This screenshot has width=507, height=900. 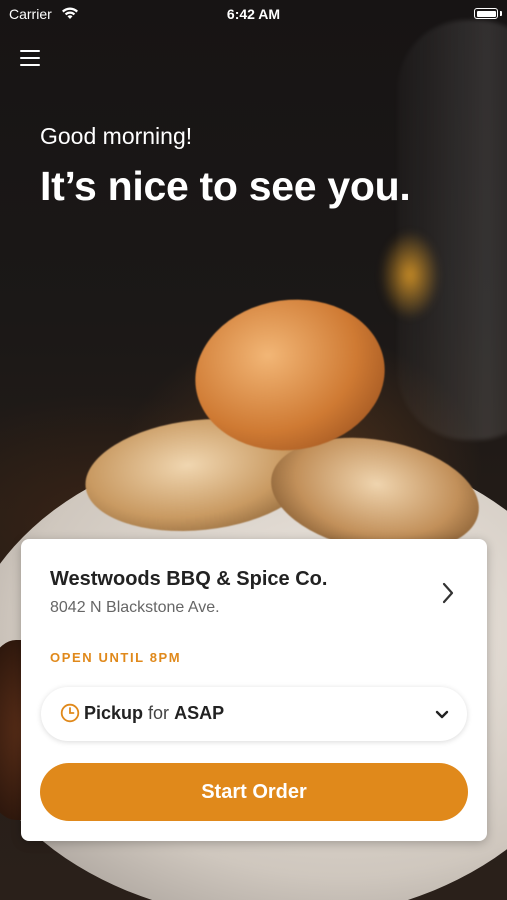 What do you see at coordinates (70, 715) in the screenshot?
I see `clock-icon` at bounding box center [70, 715].